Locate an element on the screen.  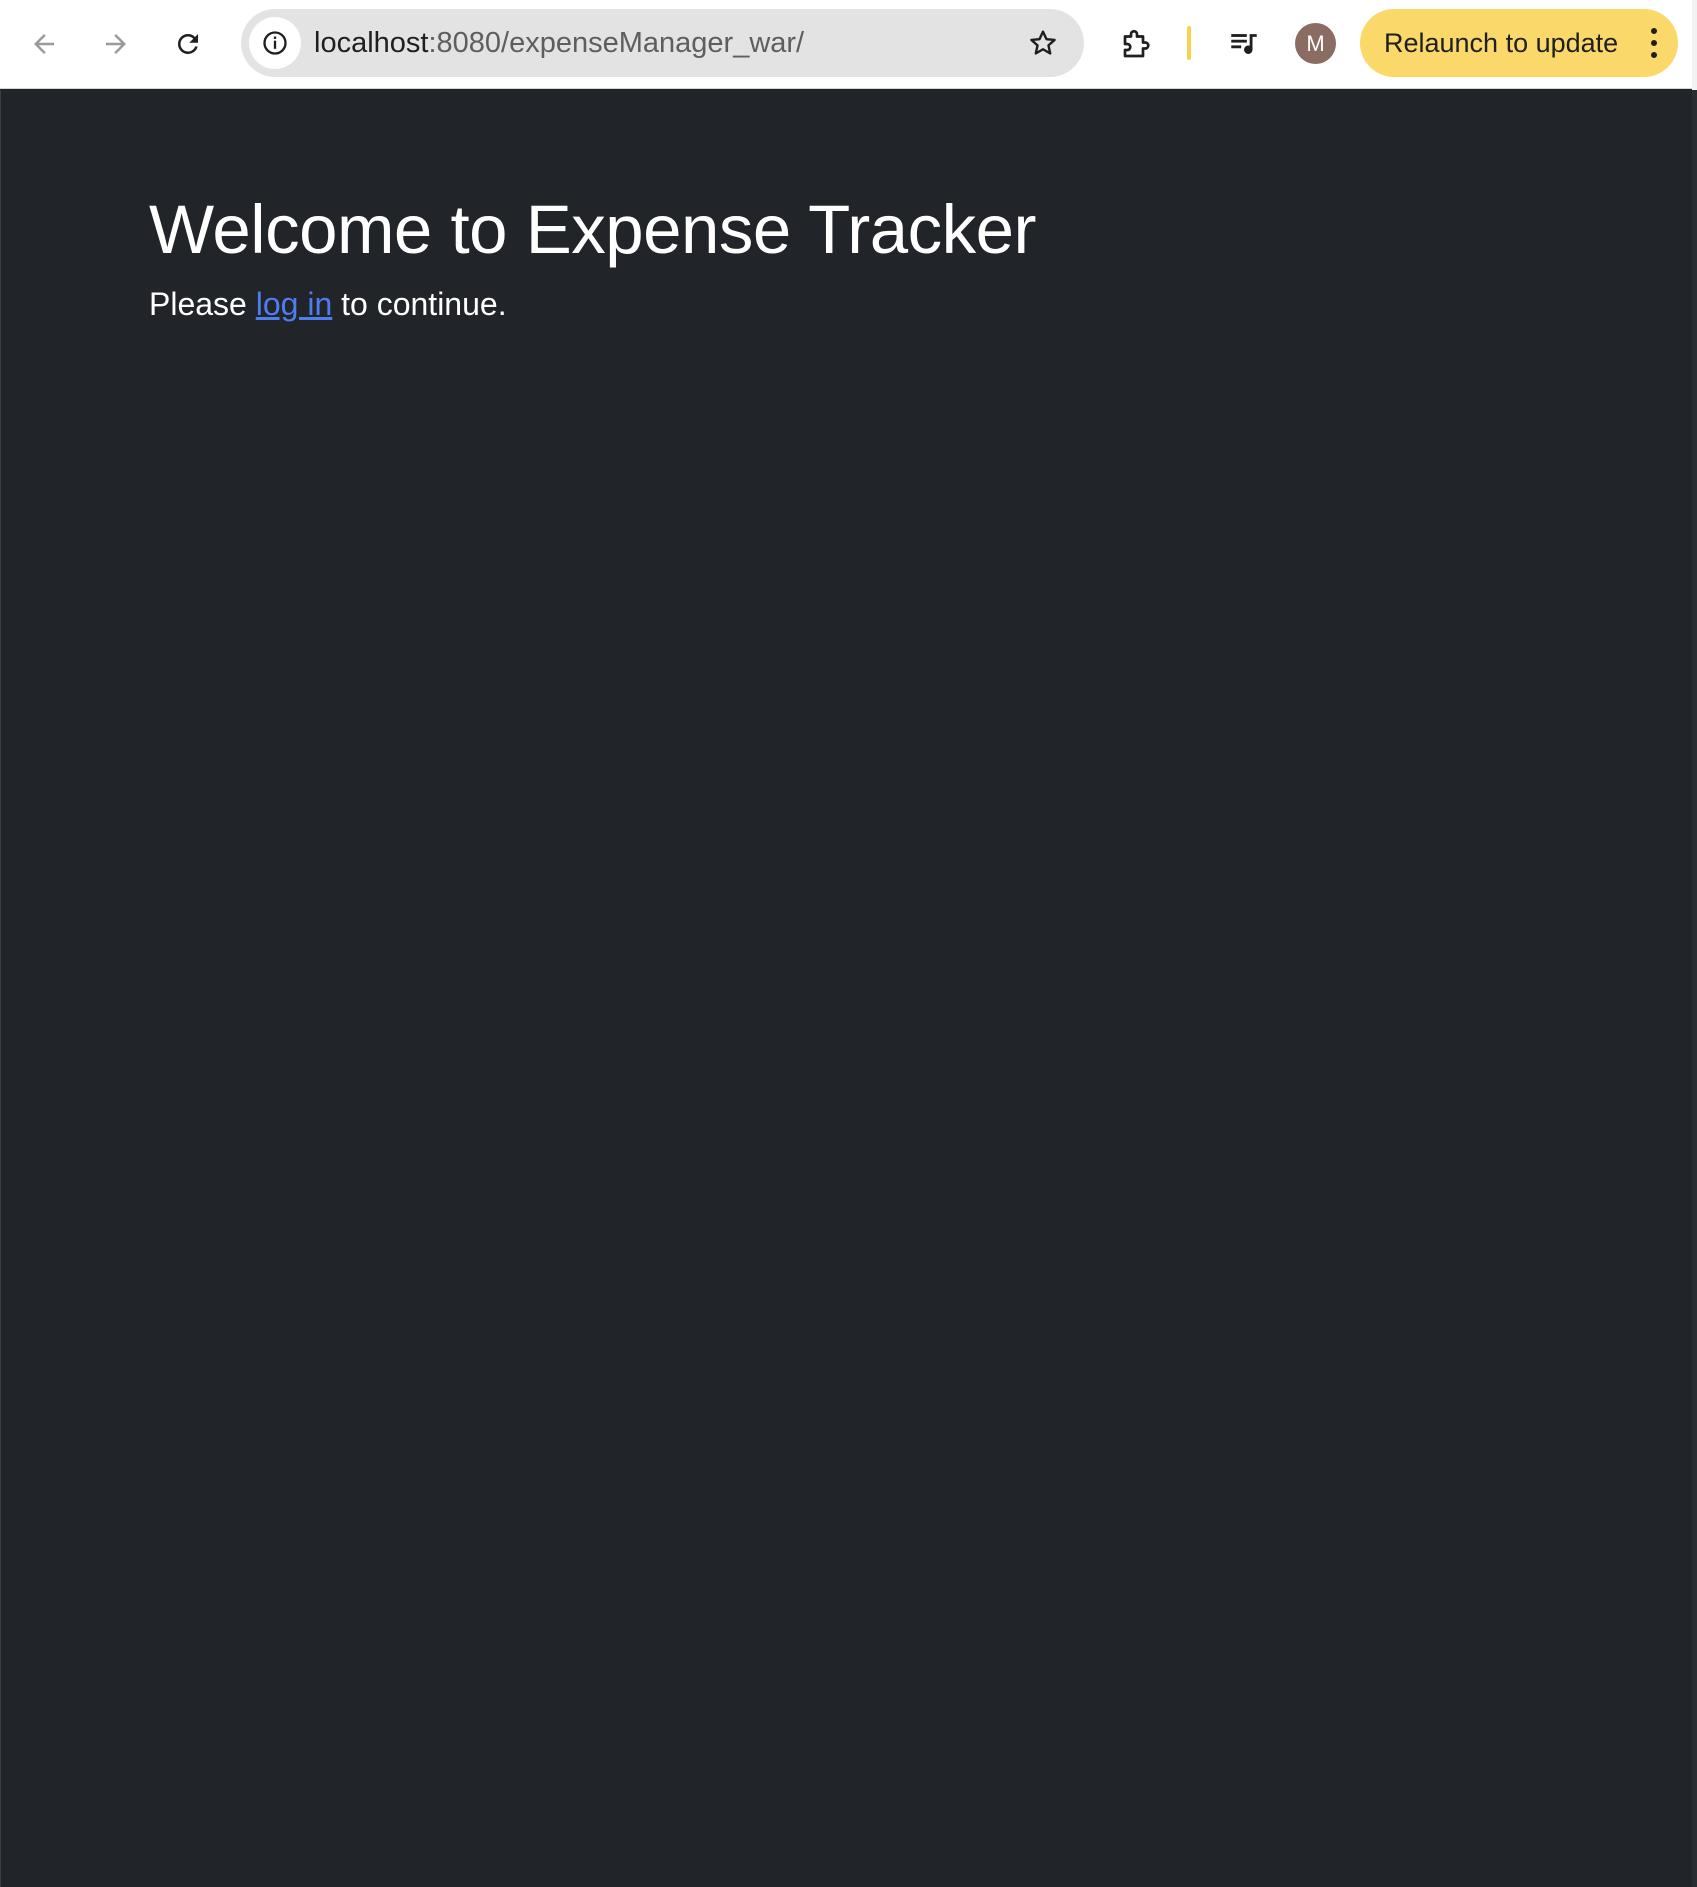
site-info-button is located at coordinates (275, 43).